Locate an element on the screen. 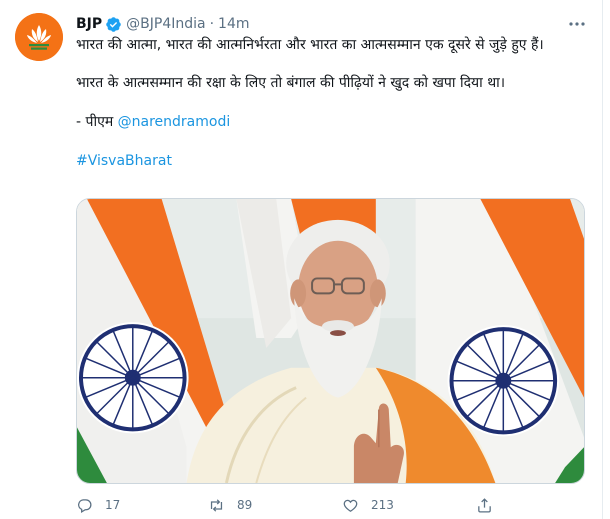 The image size is (610, 519). tweet-attribution: - पीएम @narendramodi is located at coordinates (331, 122).